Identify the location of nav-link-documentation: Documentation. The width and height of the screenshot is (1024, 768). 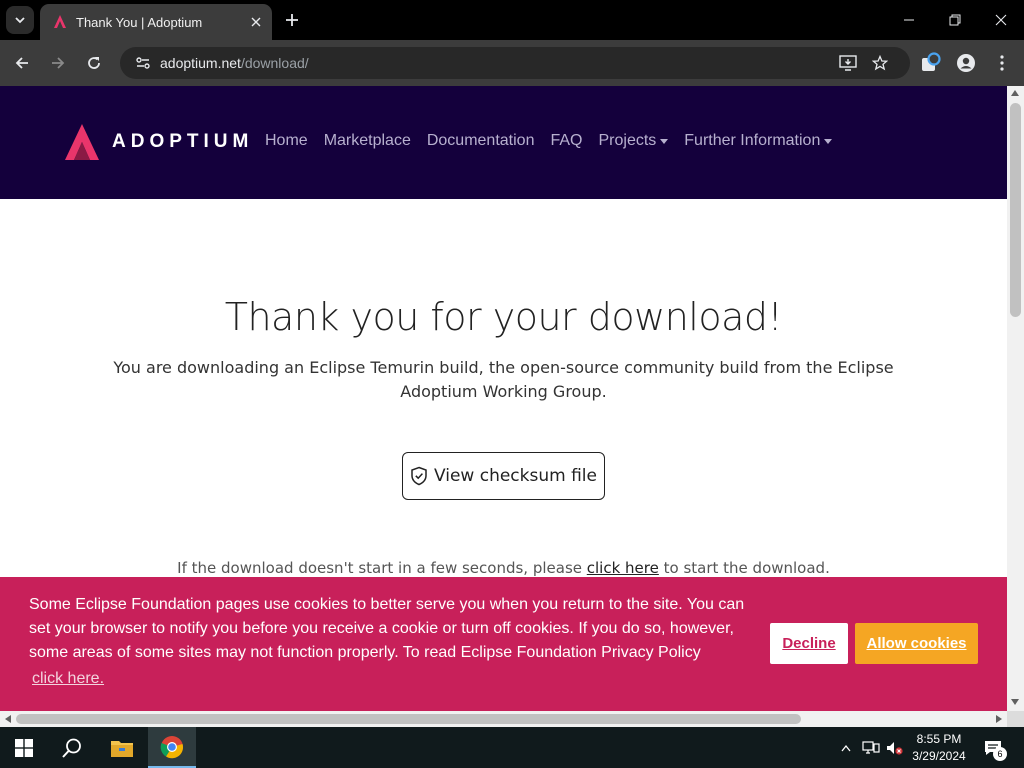
(481, 141).